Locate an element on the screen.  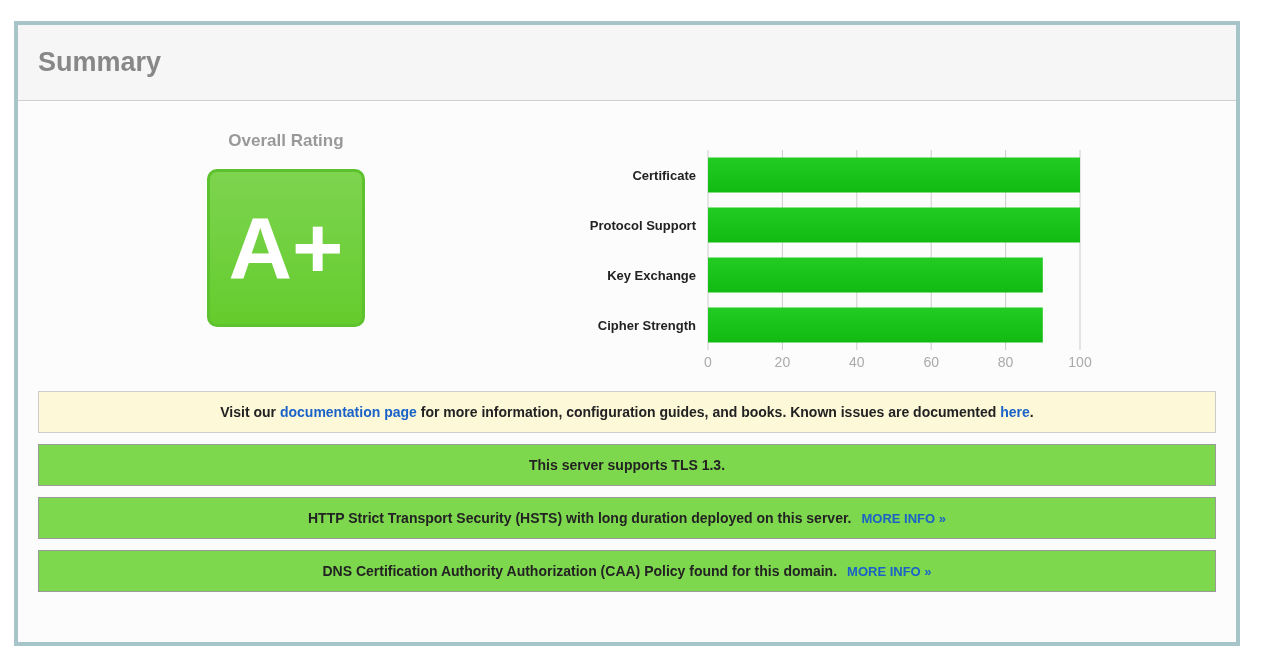
category-label: Cipher Strength is located at coordinates (646, 325).